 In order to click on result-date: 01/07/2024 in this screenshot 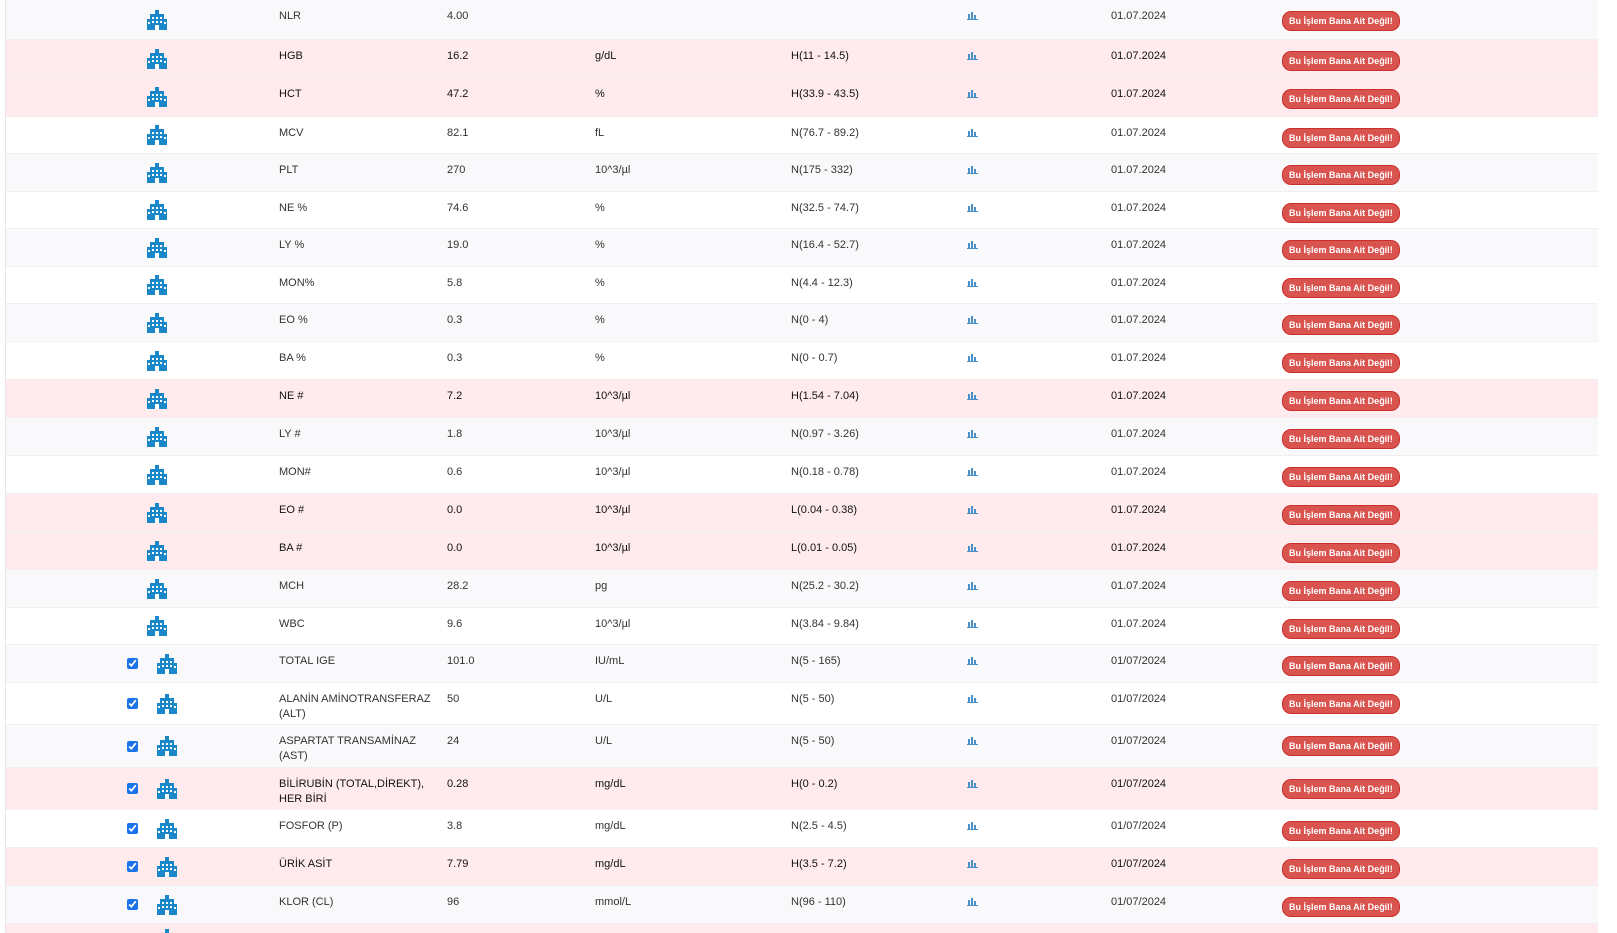, I will do `click(1139, 902)`.